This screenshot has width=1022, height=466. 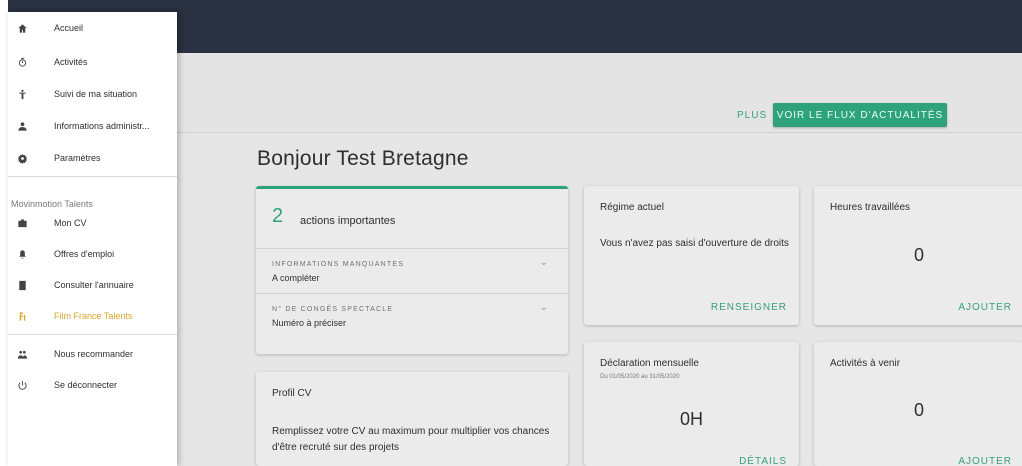 What do you see at coordinates (86, 385) in the screenshot?
I see `menu-label: Se déconnecter` at bounding box center [86, 385].